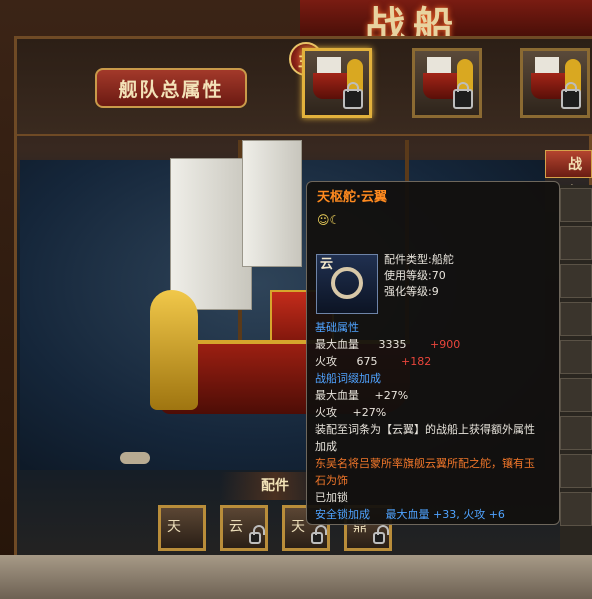 The width and height of the screenshot is (592, 599). What do you see at coordinates (348, 378) in the screenshot?
I see `affix-title: 战船词缀加成` at bounding box center [348, 378].